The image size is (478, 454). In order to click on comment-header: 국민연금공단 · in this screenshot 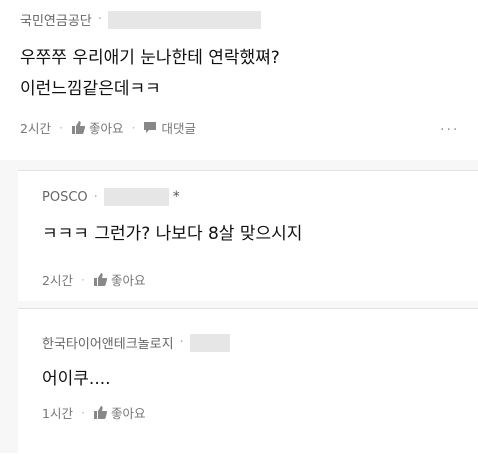, I will do `click(140, 19)`.